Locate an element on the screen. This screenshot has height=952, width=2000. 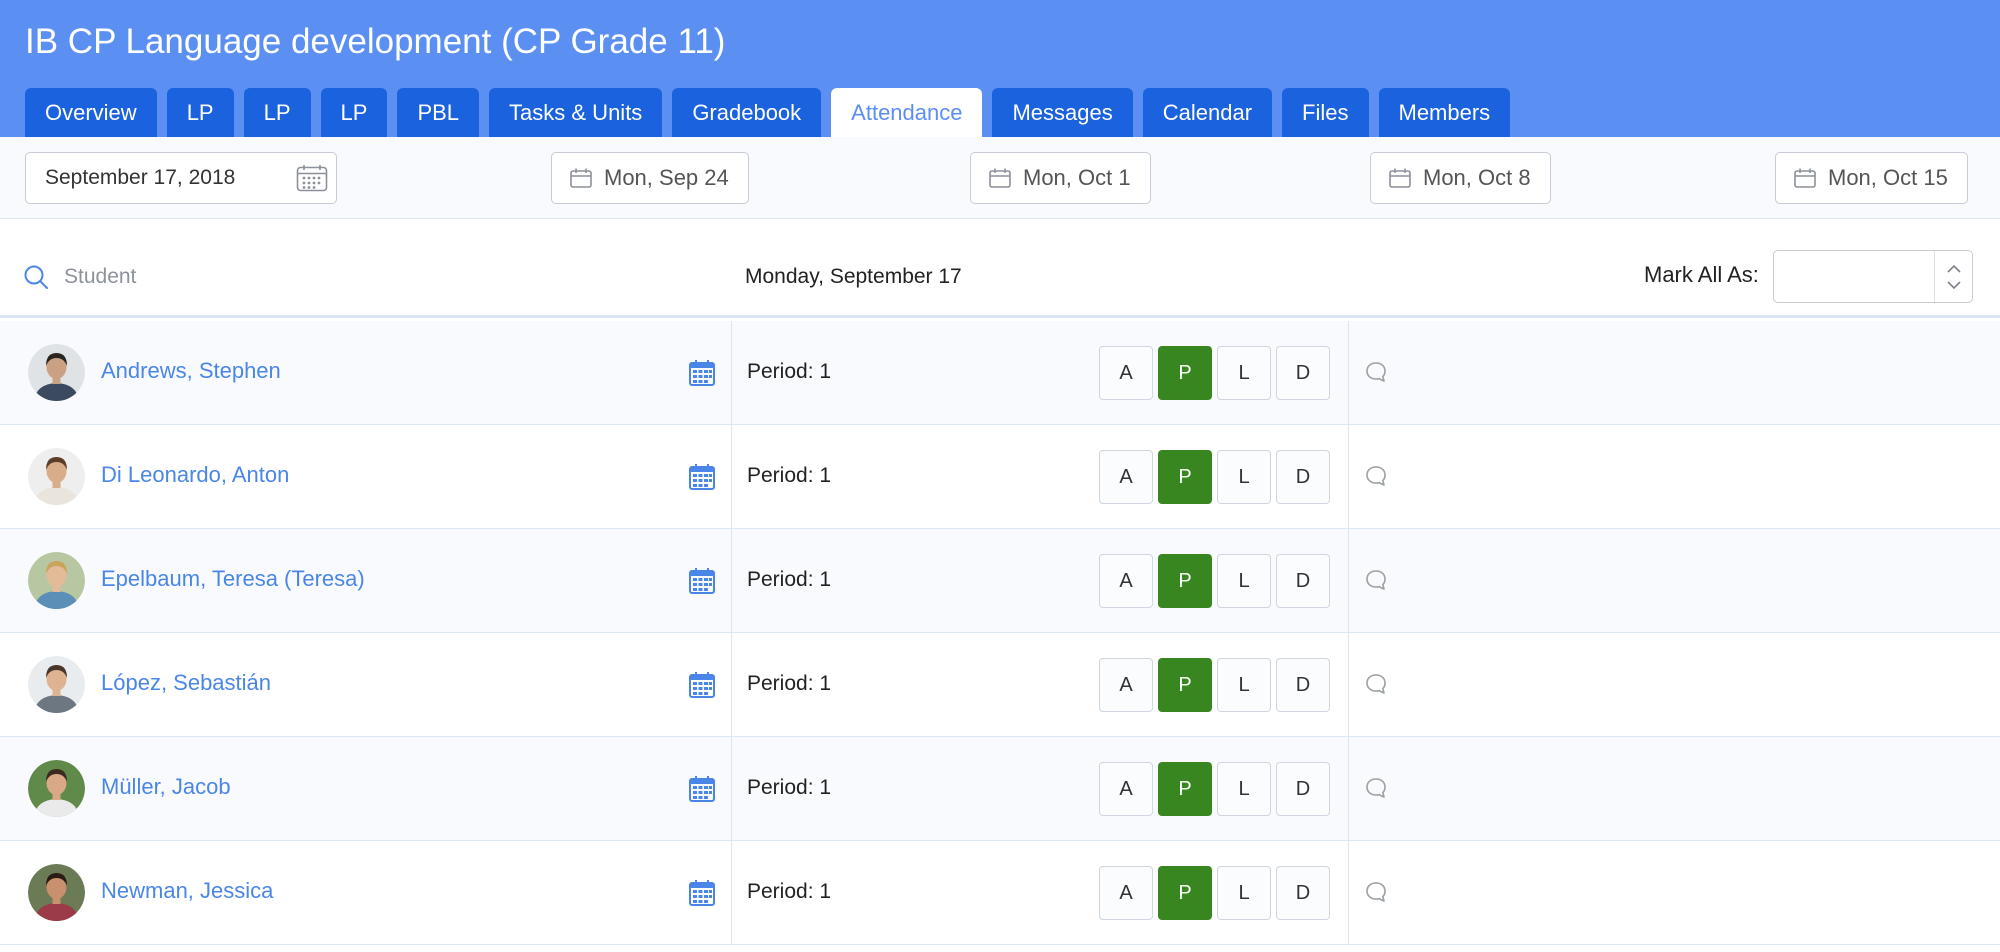
chevron-up-icon is located at coordinates (1953, 268).